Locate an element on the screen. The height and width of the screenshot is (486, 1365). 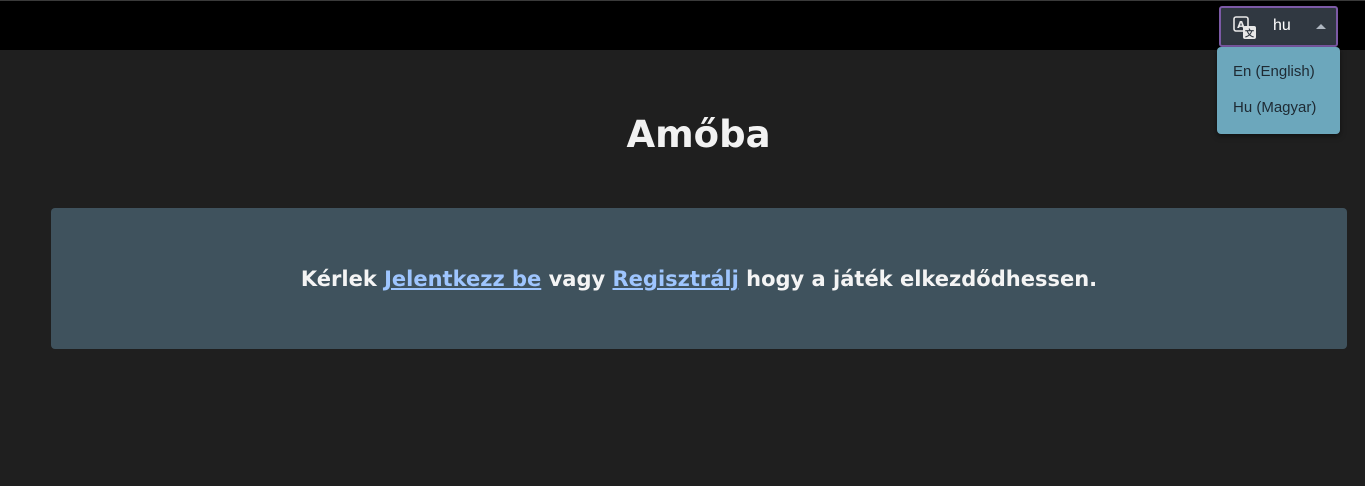
notice-prefix: Kérlek is located at coordinates (338, 279).